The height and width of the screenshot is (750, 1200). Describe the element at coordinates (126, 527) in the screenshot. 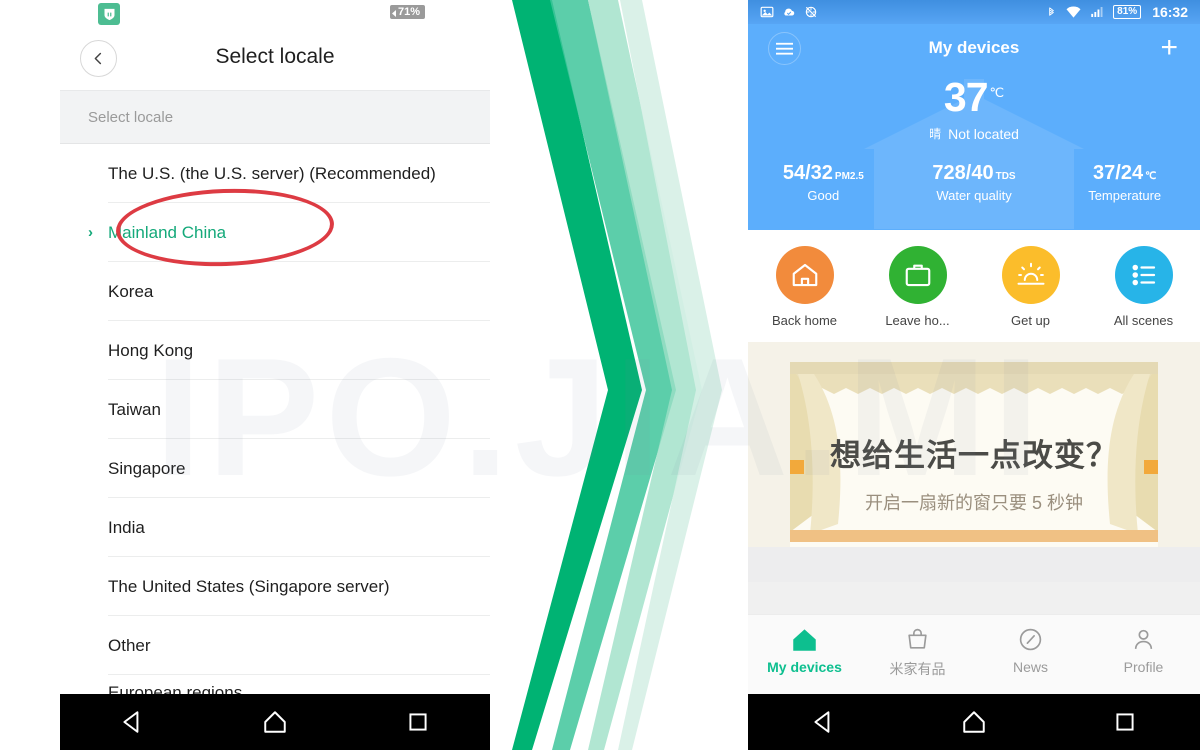

I see `locale-label: India` at that location.